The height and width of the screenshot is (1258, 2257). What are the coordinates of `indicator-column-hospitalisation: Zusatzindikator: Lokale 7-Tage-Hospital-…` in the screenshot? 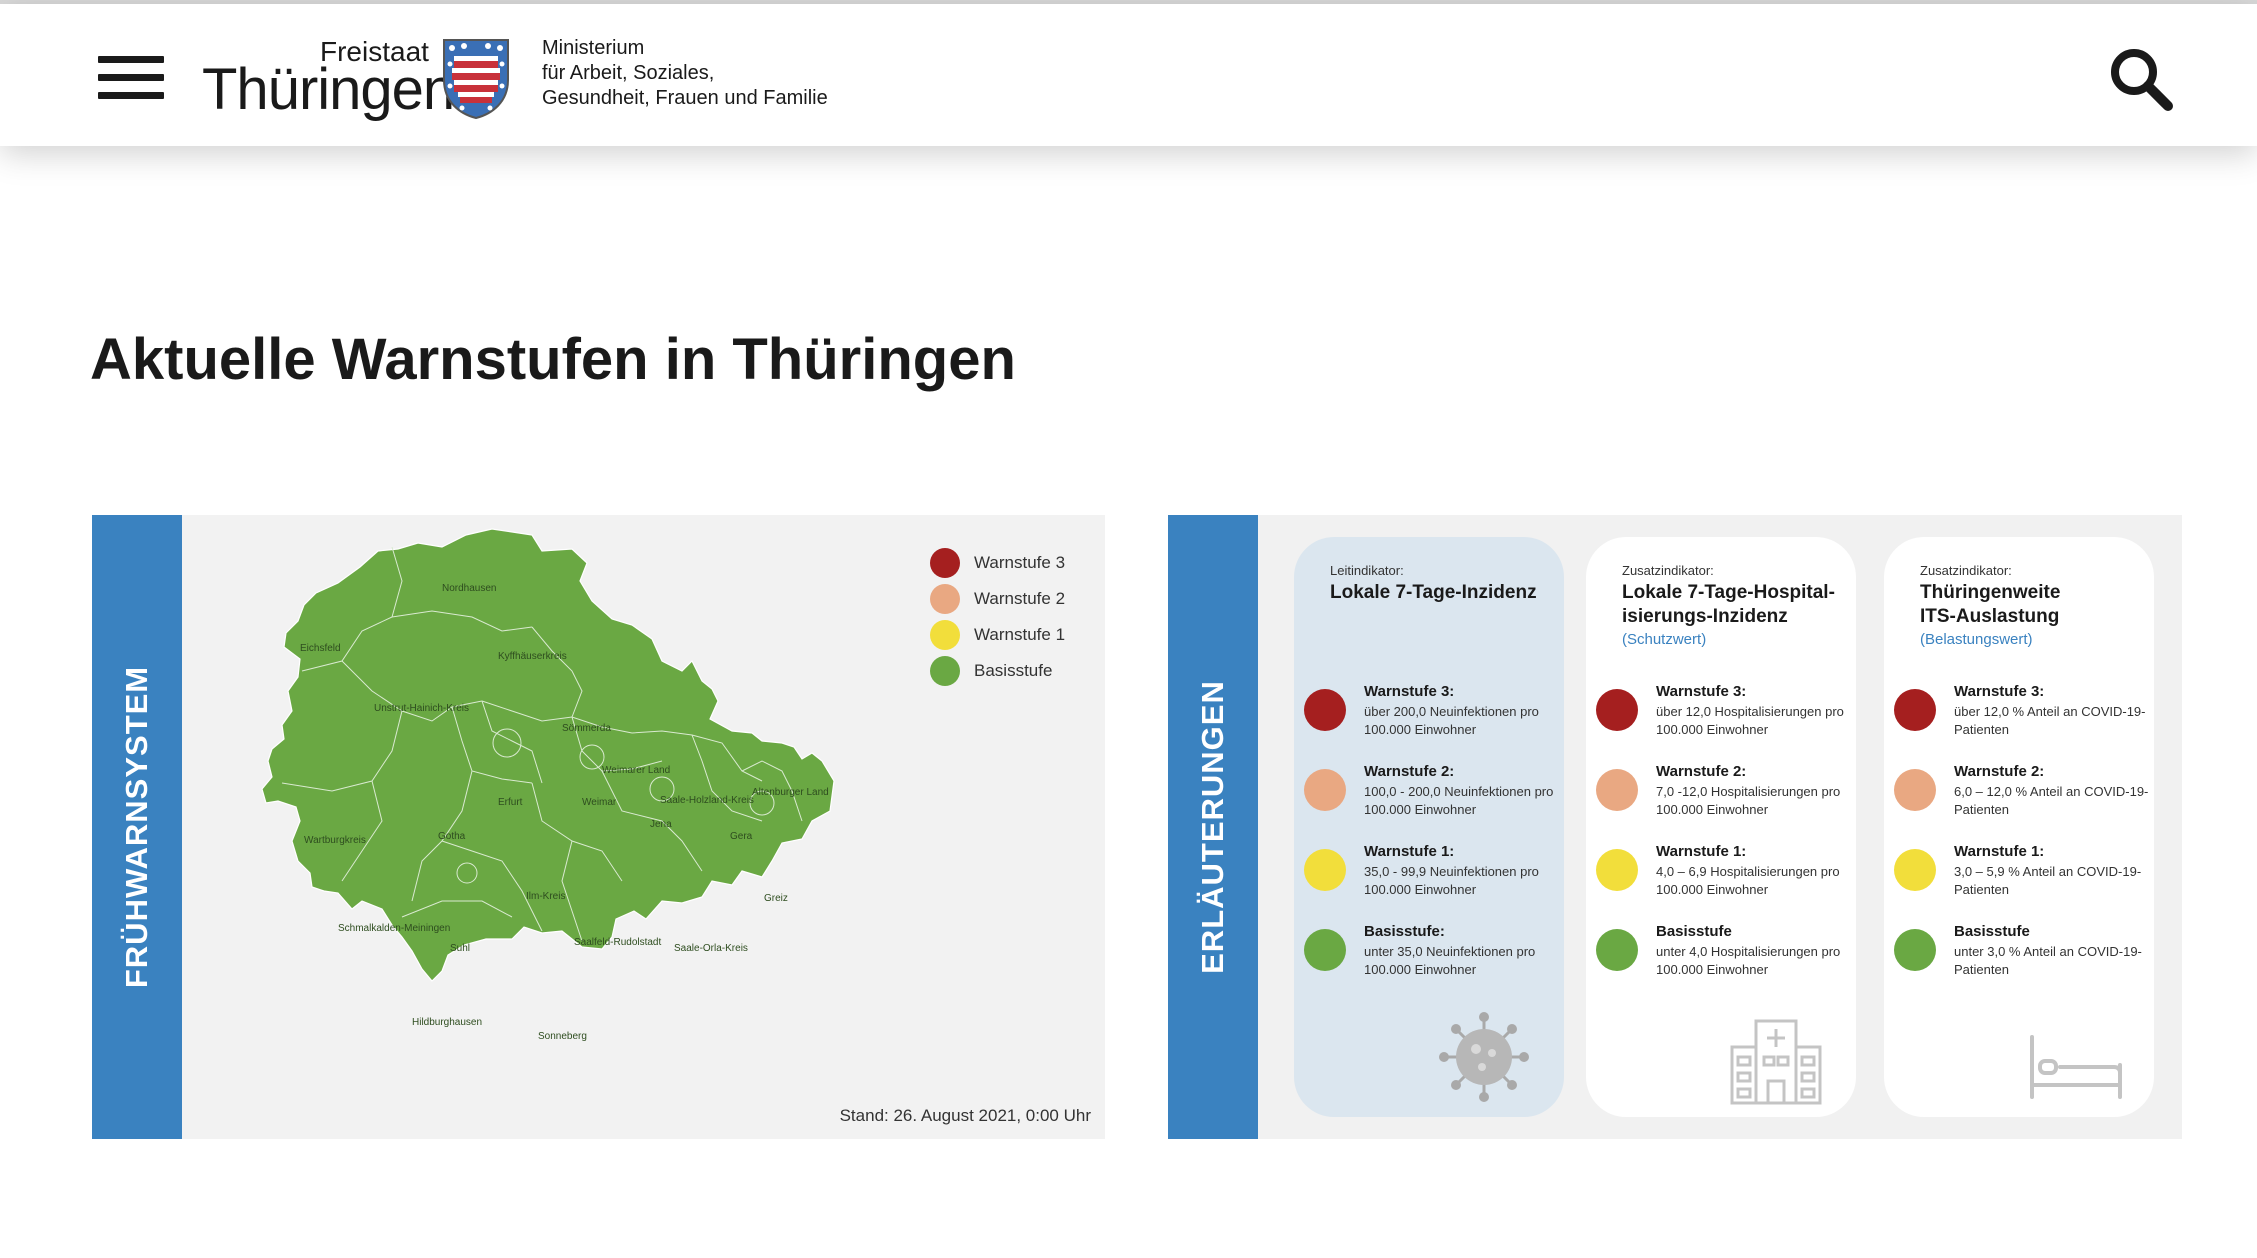 It's located at (1721, 827).